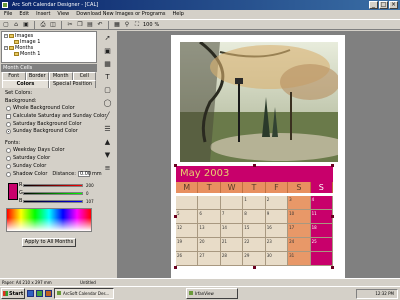 This screenshot has height=300, width=400. I want to click on bg-option-calc: Calculate Saturday and Sunday Color, so click(56, 116).